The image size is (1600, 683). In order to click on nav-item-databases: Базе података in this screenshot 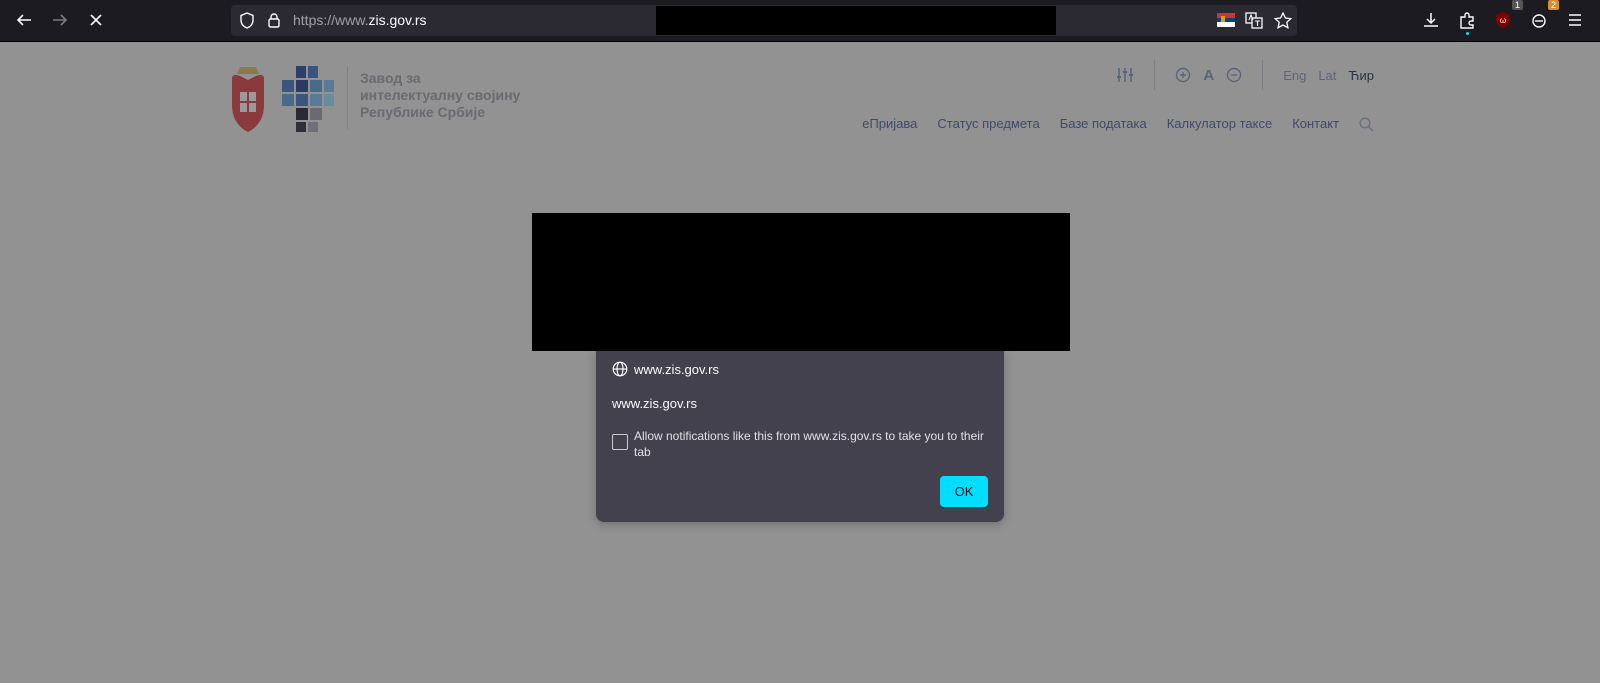, I will do `click(1103, 124)`.